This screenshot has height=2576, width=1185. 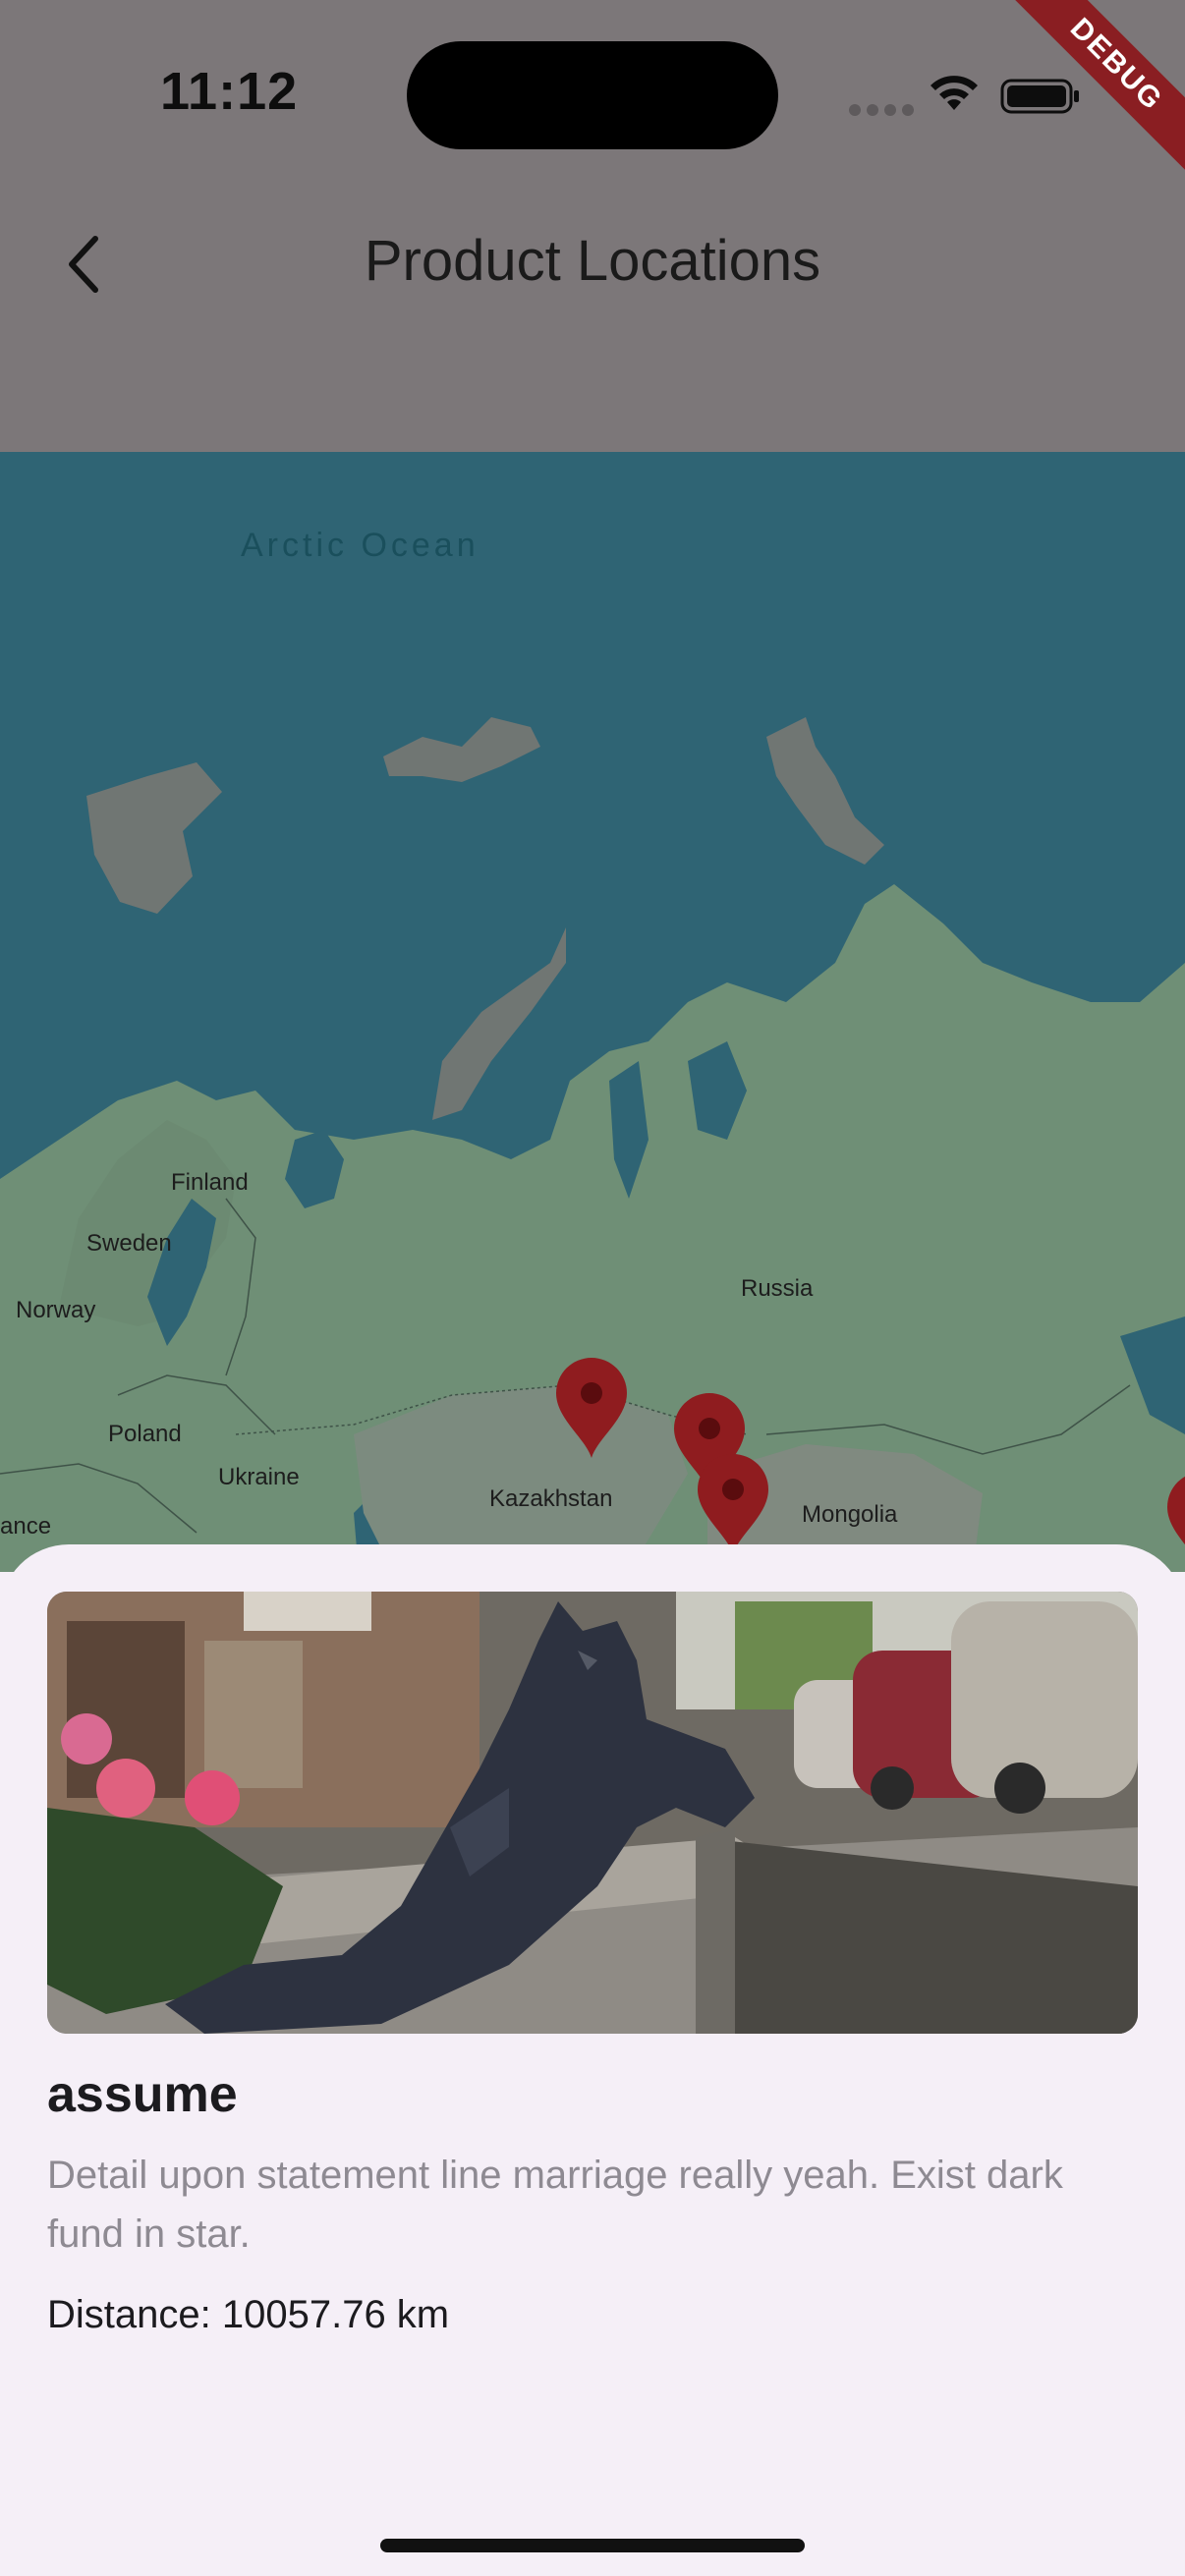 I want to click on map-label-poland: Poland, so click(x=145, y=1434).